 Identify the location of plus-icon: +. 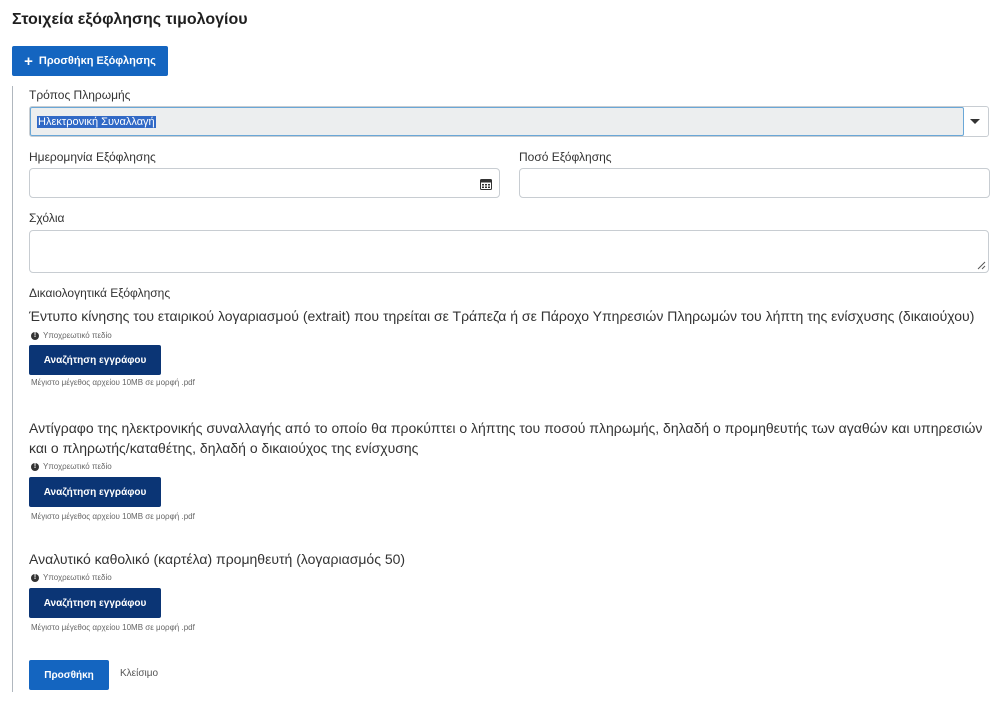
(28, 61).